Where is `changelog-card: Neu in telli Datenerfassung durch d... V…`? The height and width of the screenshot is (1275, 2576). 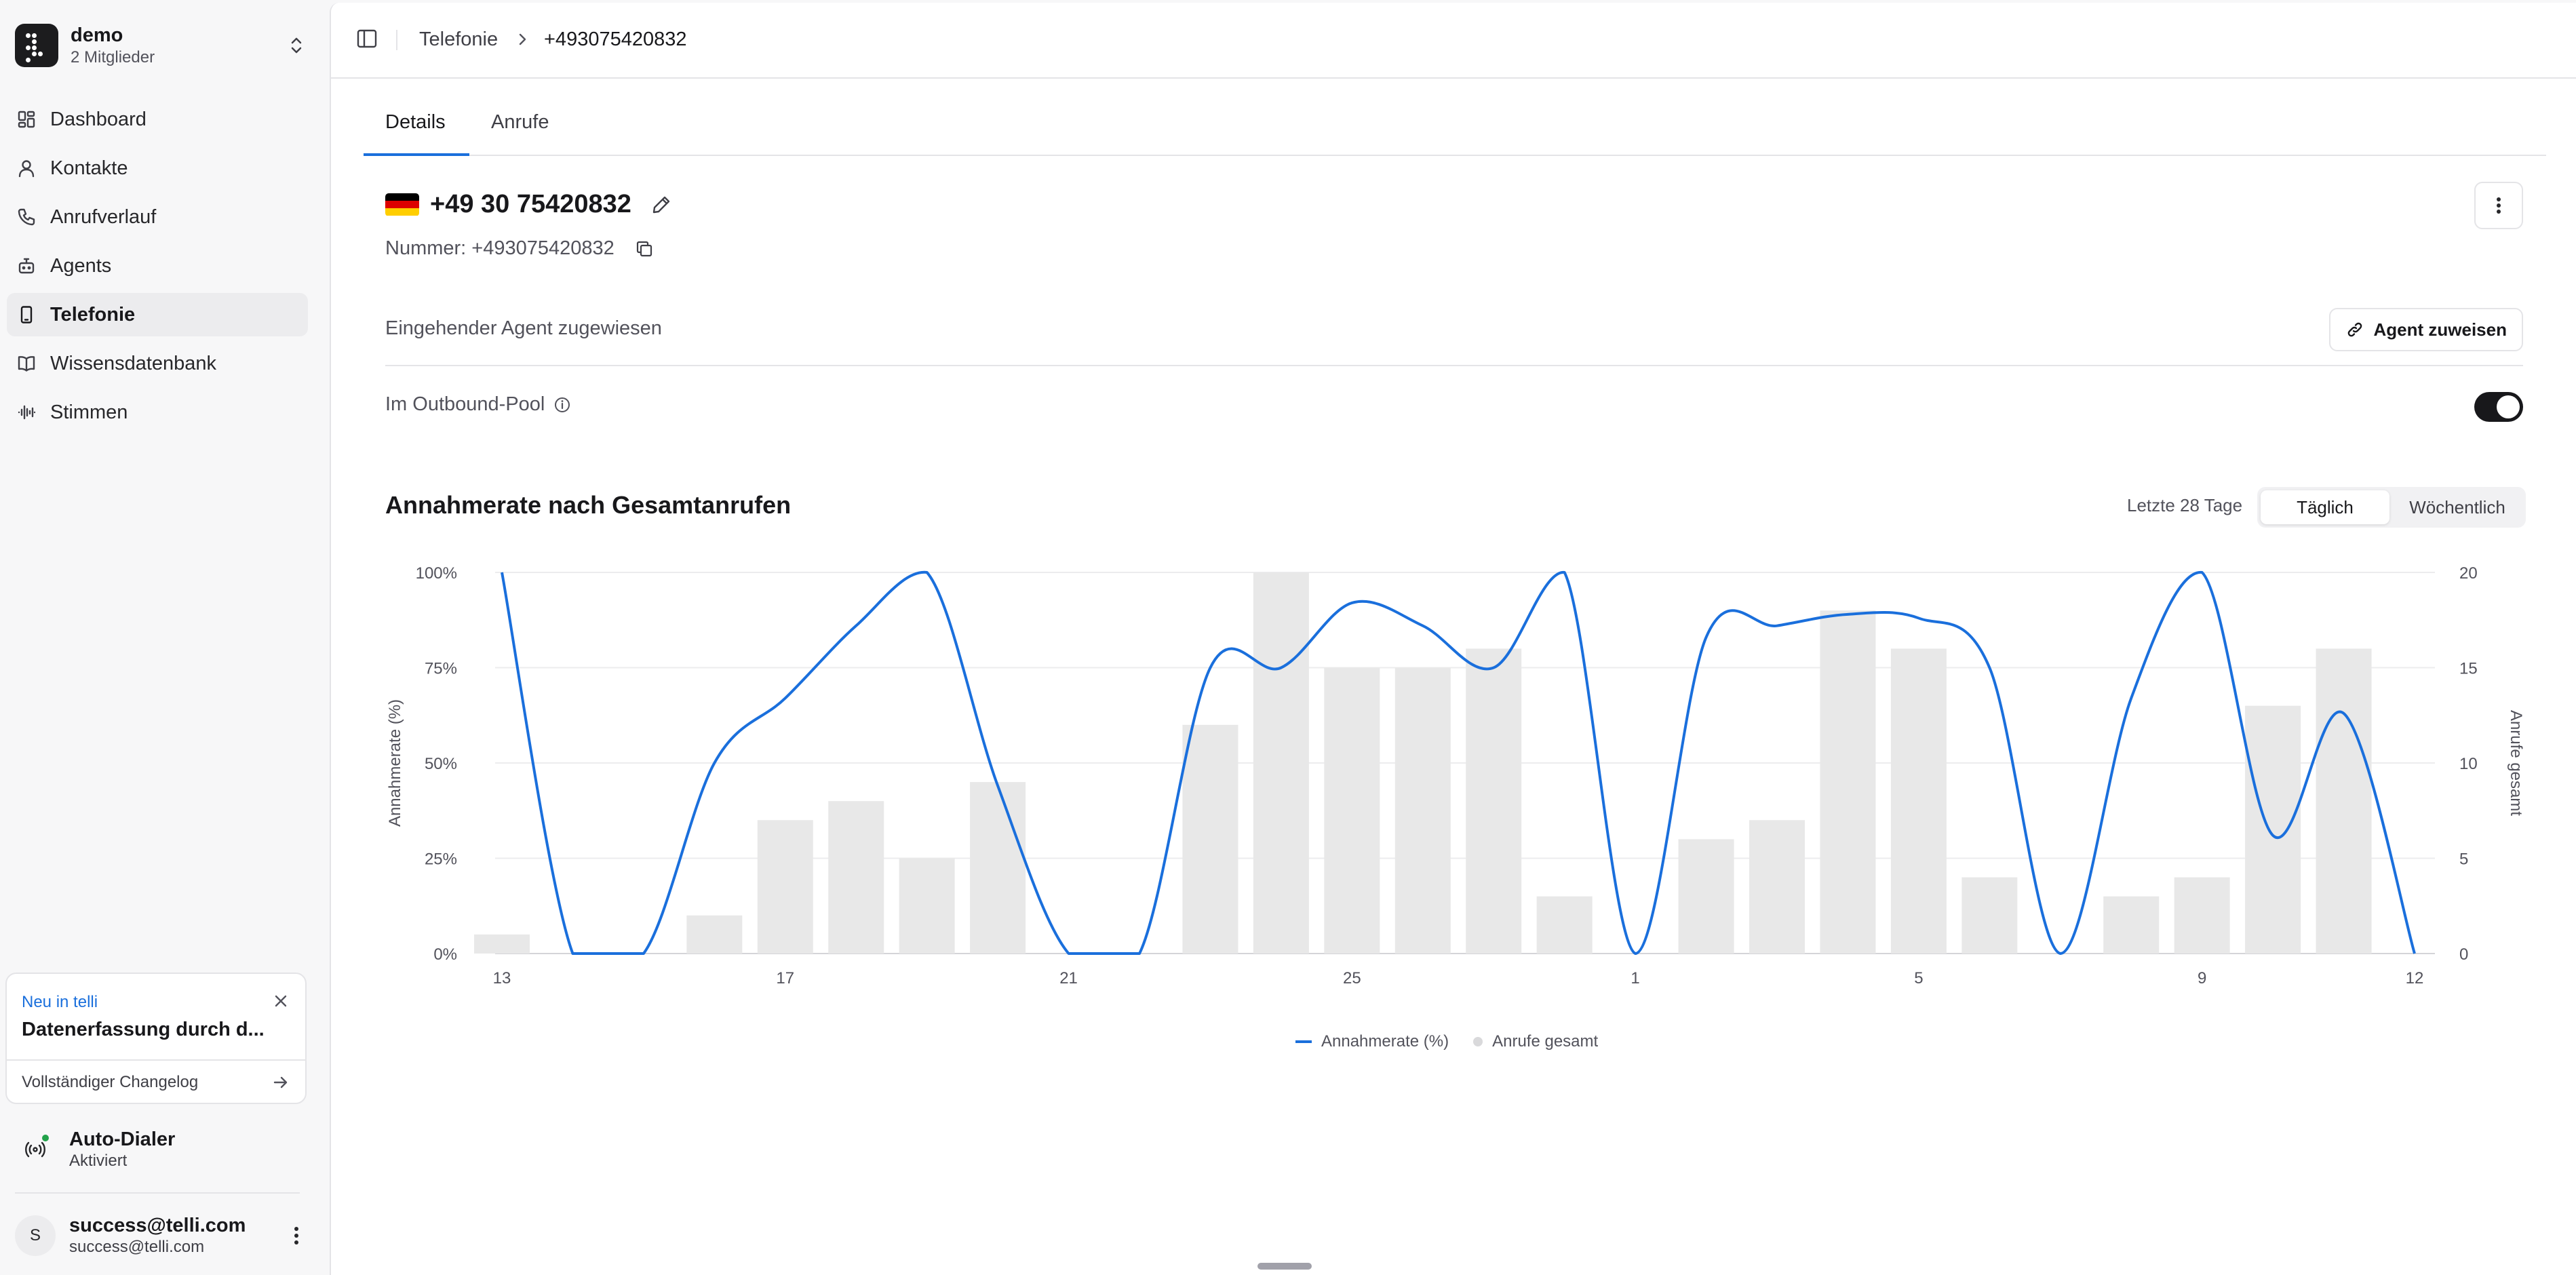
changelog-card: Neu in telli Datenerfassung durch d... V… is located at coordinates (156, 1039).